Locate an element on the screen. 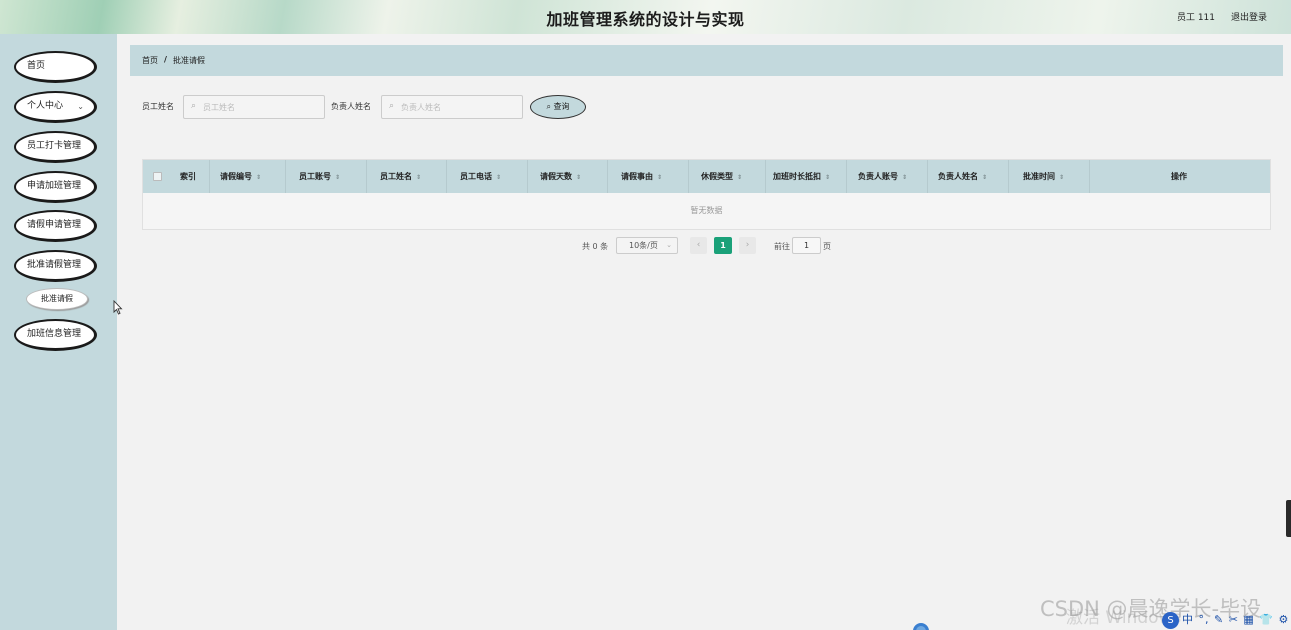 This screenshot has height=630, width=1291. next-page-button: › is located at coordinates (747, 245).